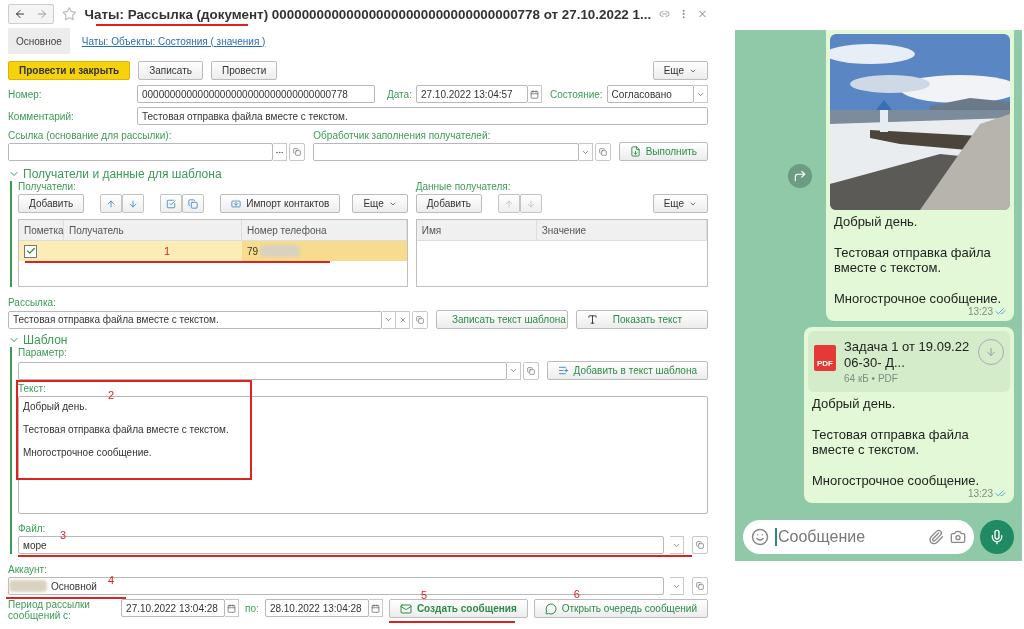 Image resolution: width=1024 pixels, height=629 pixels. What do you see at coordinates (90, 135) in the screenshot?
I see `field-label: Ссылка (основание для рассылки):` at bounding box center [90, 135].